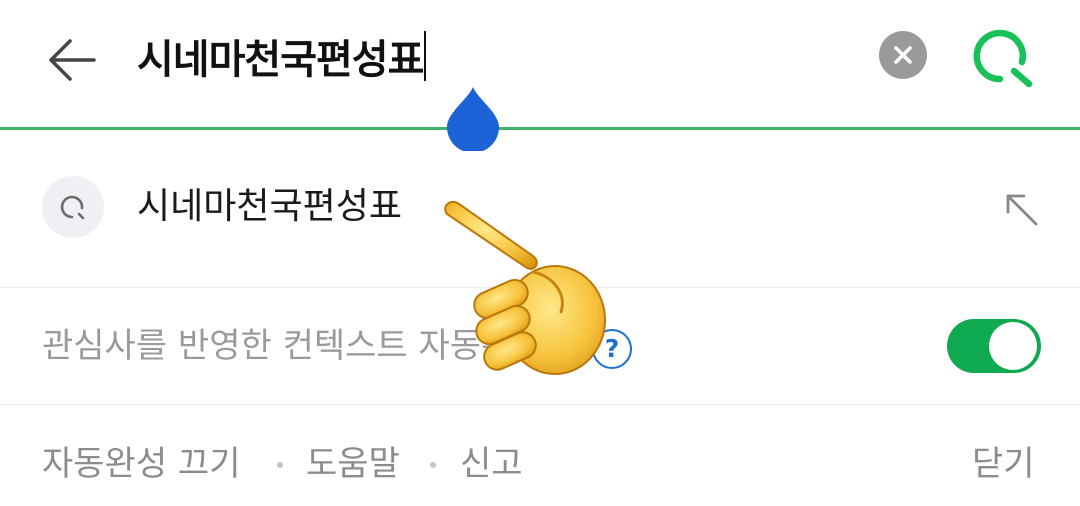 The width and height of the screenshot is (1080, 506). I want to click on suggestion-text: 시네마천국편성표, so click(269, 206).